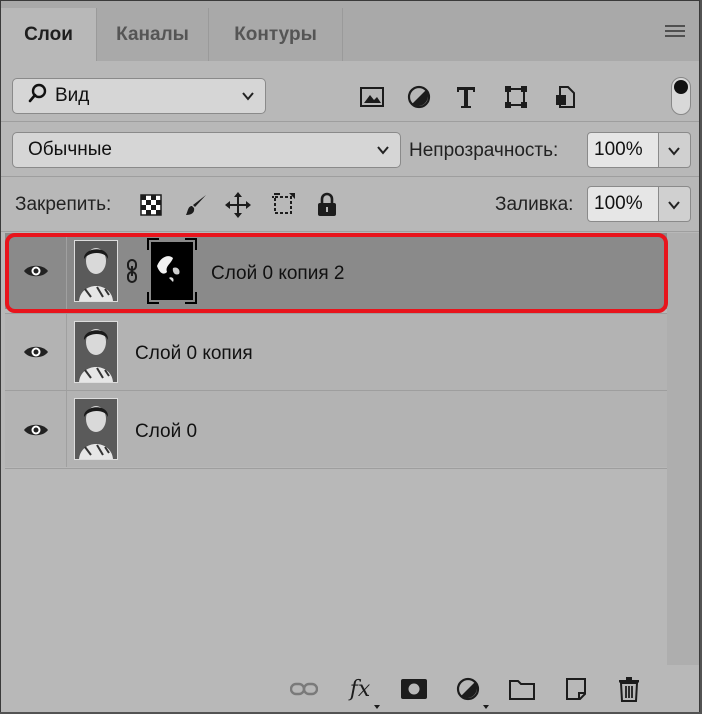 Image resolution: width=702 pixels, height=714 pixels. What do you see at coordinates (336, 429) in the screenshot?
I see `layer-row: Слой 0` at bounding box center [336, 429].